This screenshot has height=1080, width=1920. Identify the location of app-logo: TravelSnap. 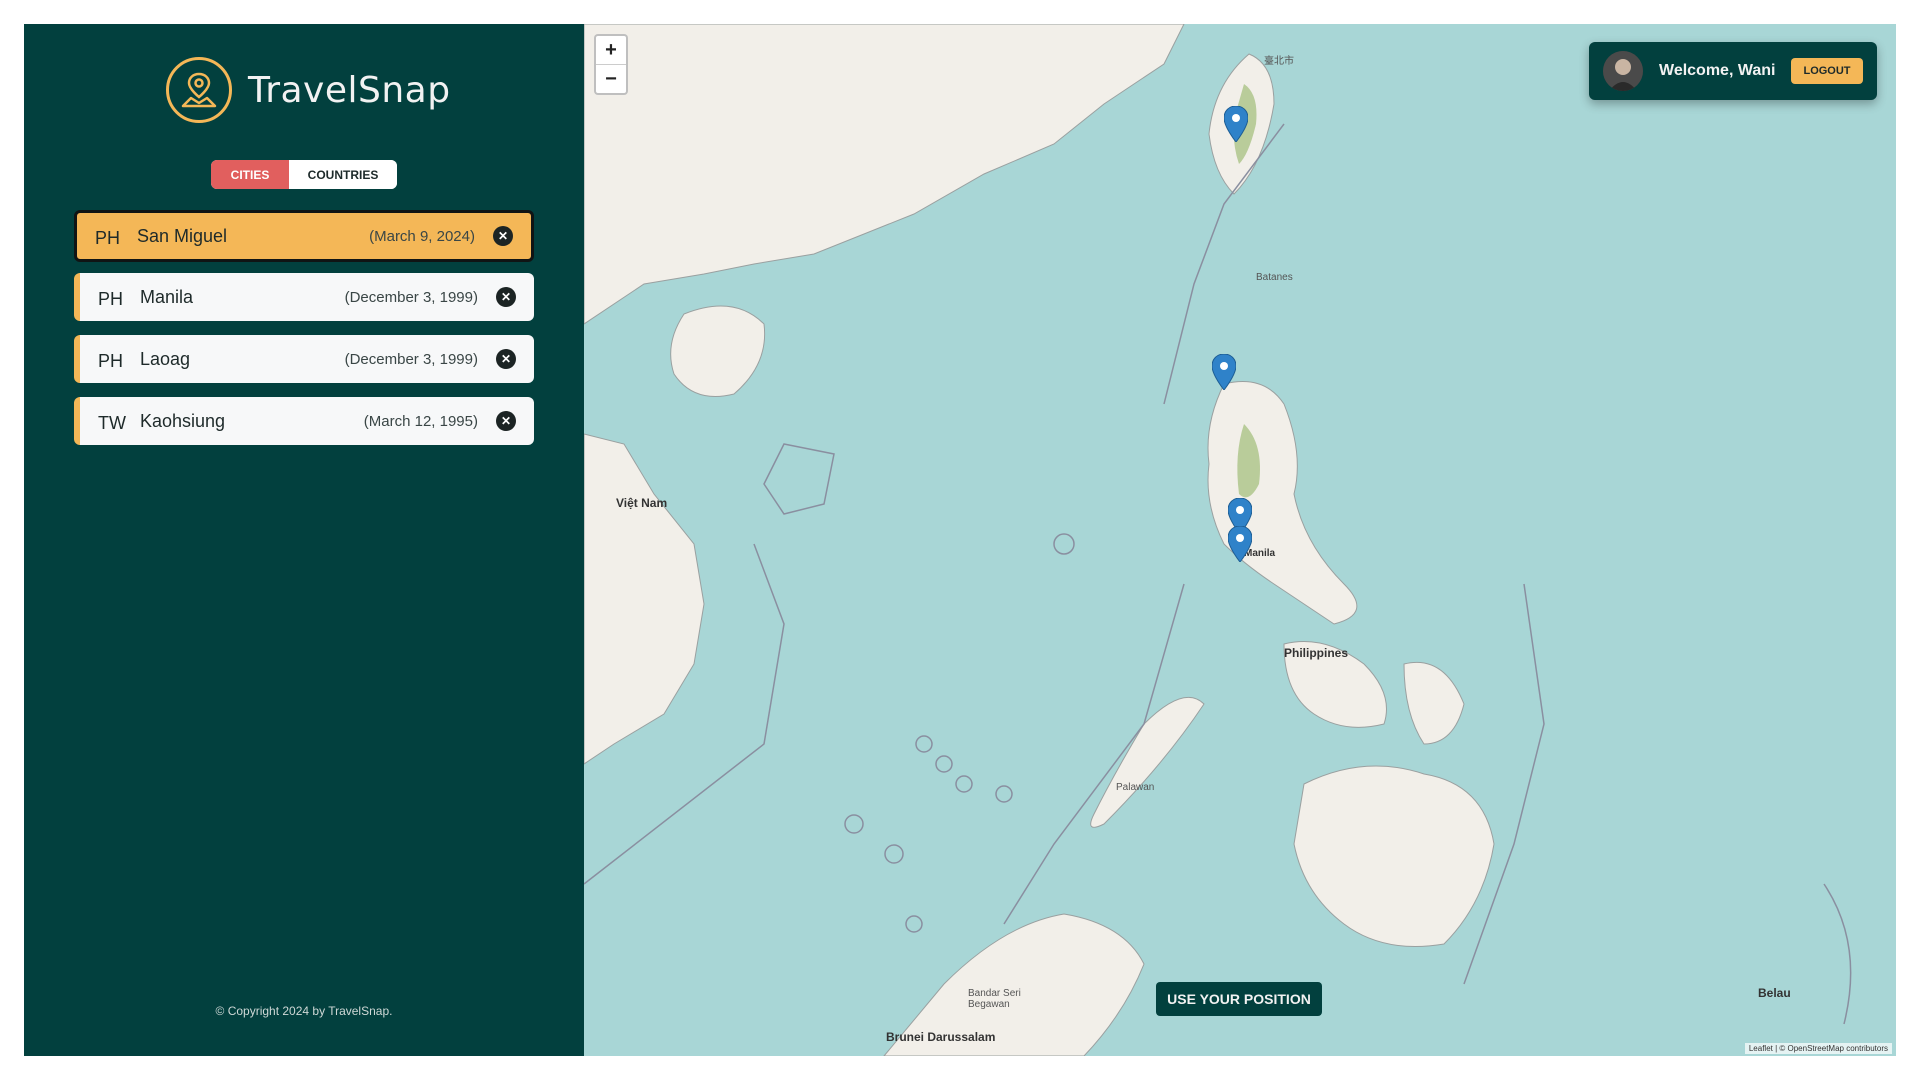
(308, 90).